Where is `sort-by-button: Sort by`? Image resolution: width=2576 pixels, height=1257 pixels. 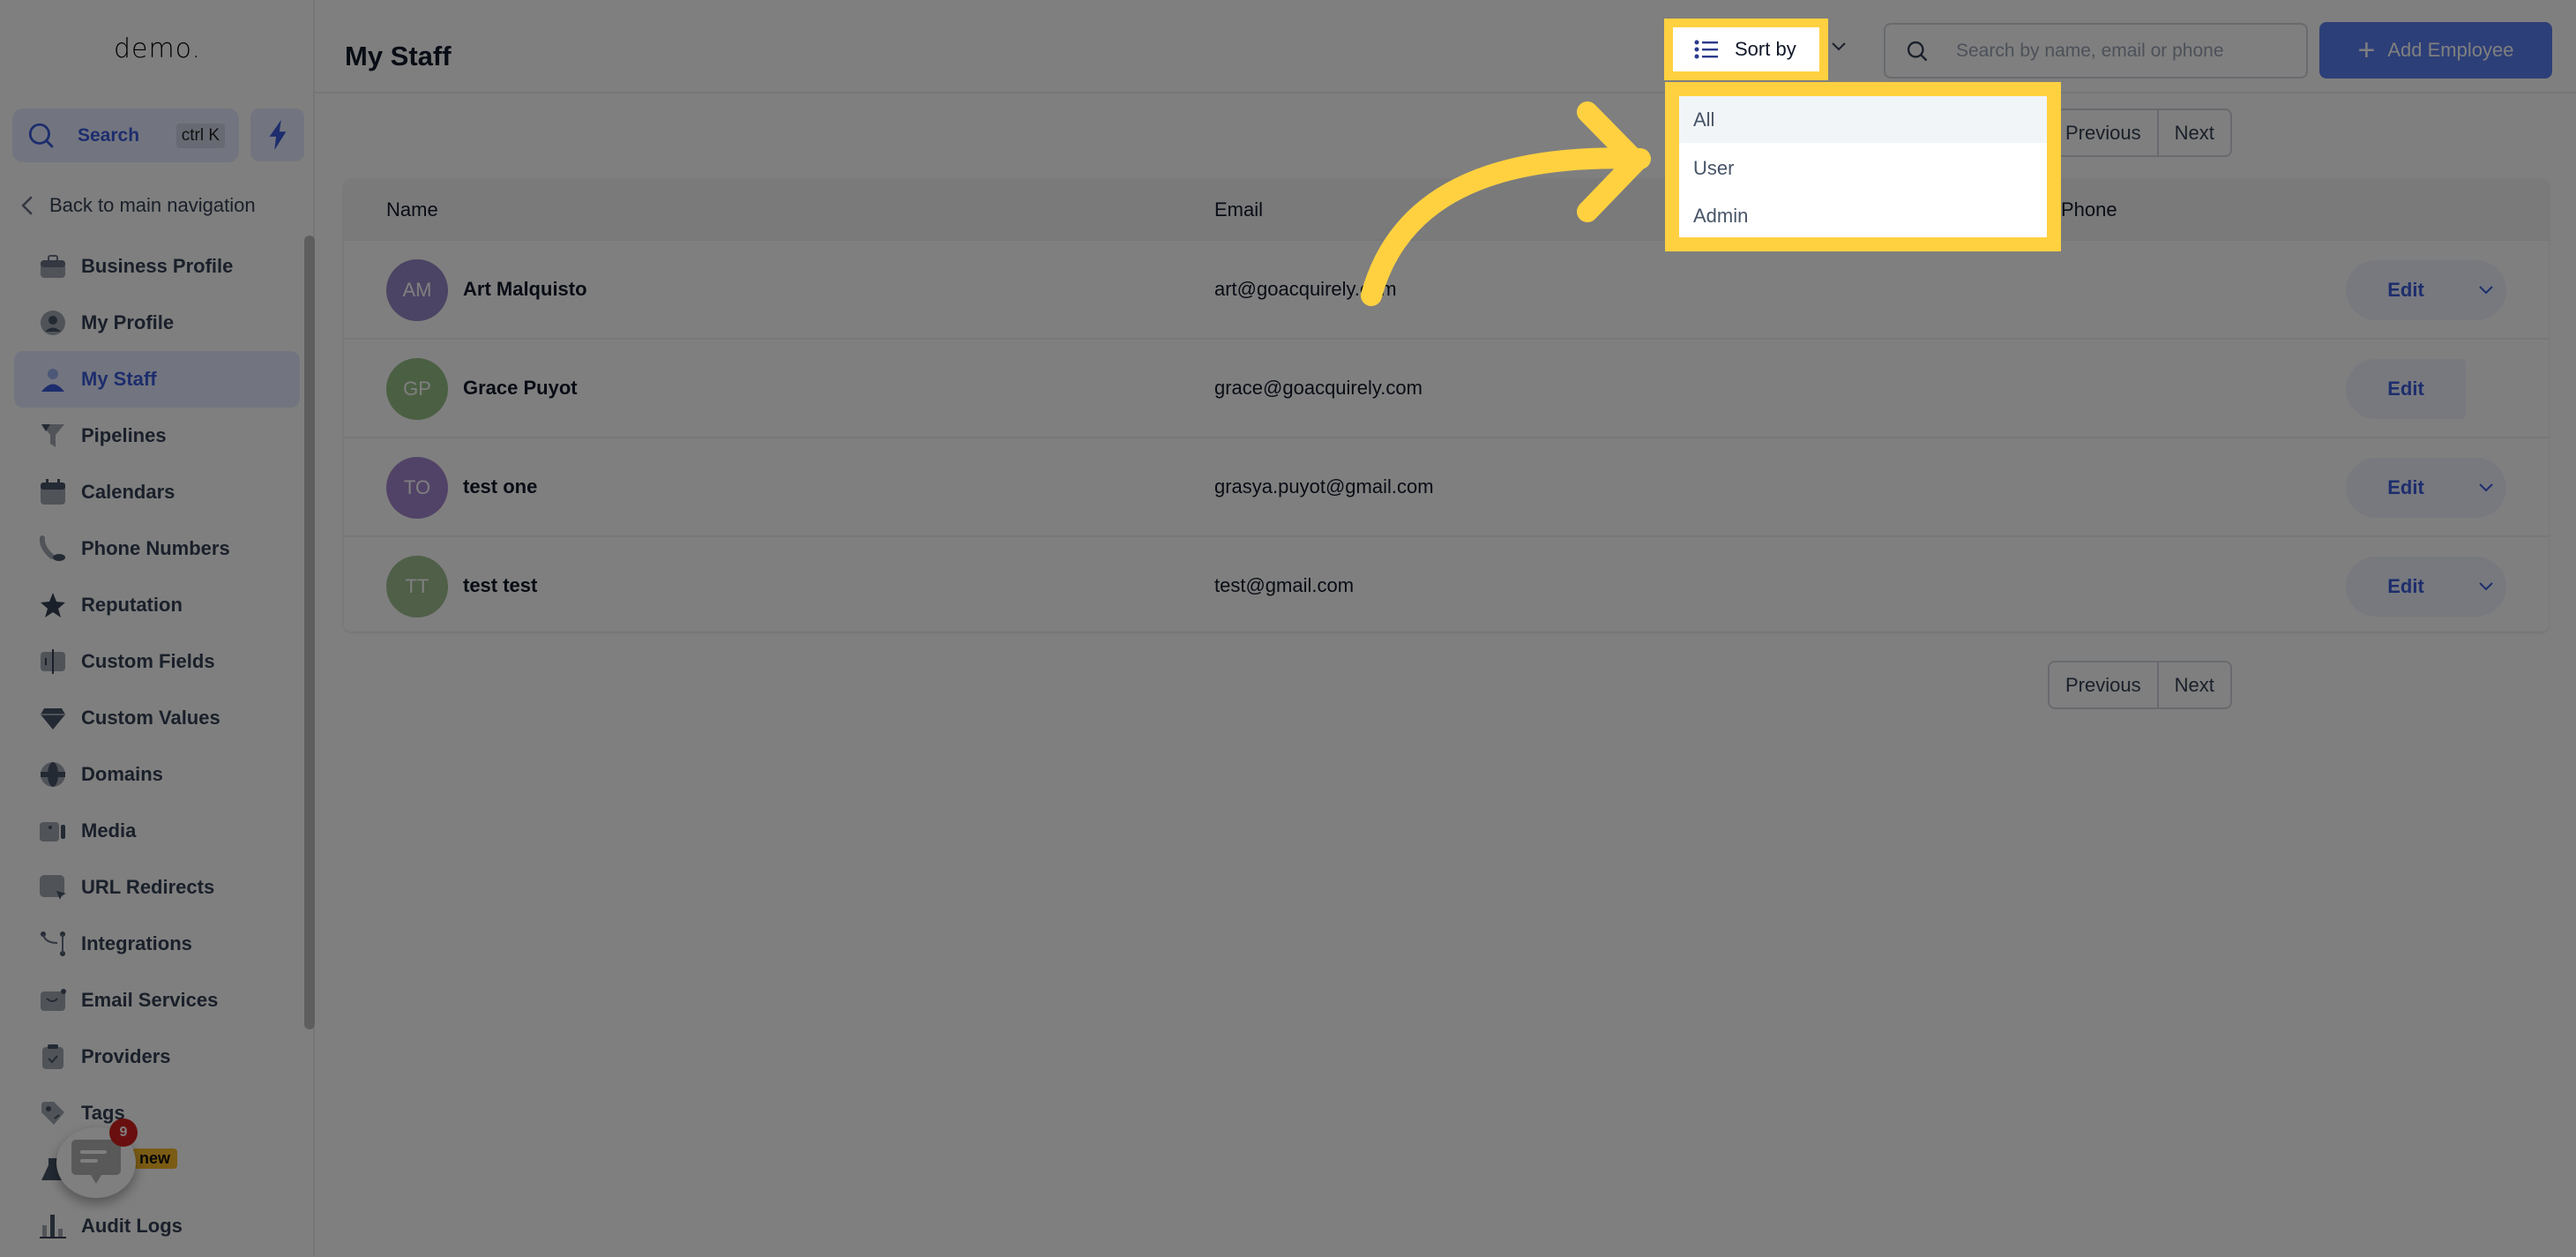 sort-by-button: Sort by is located at coordinates (1746, 49).